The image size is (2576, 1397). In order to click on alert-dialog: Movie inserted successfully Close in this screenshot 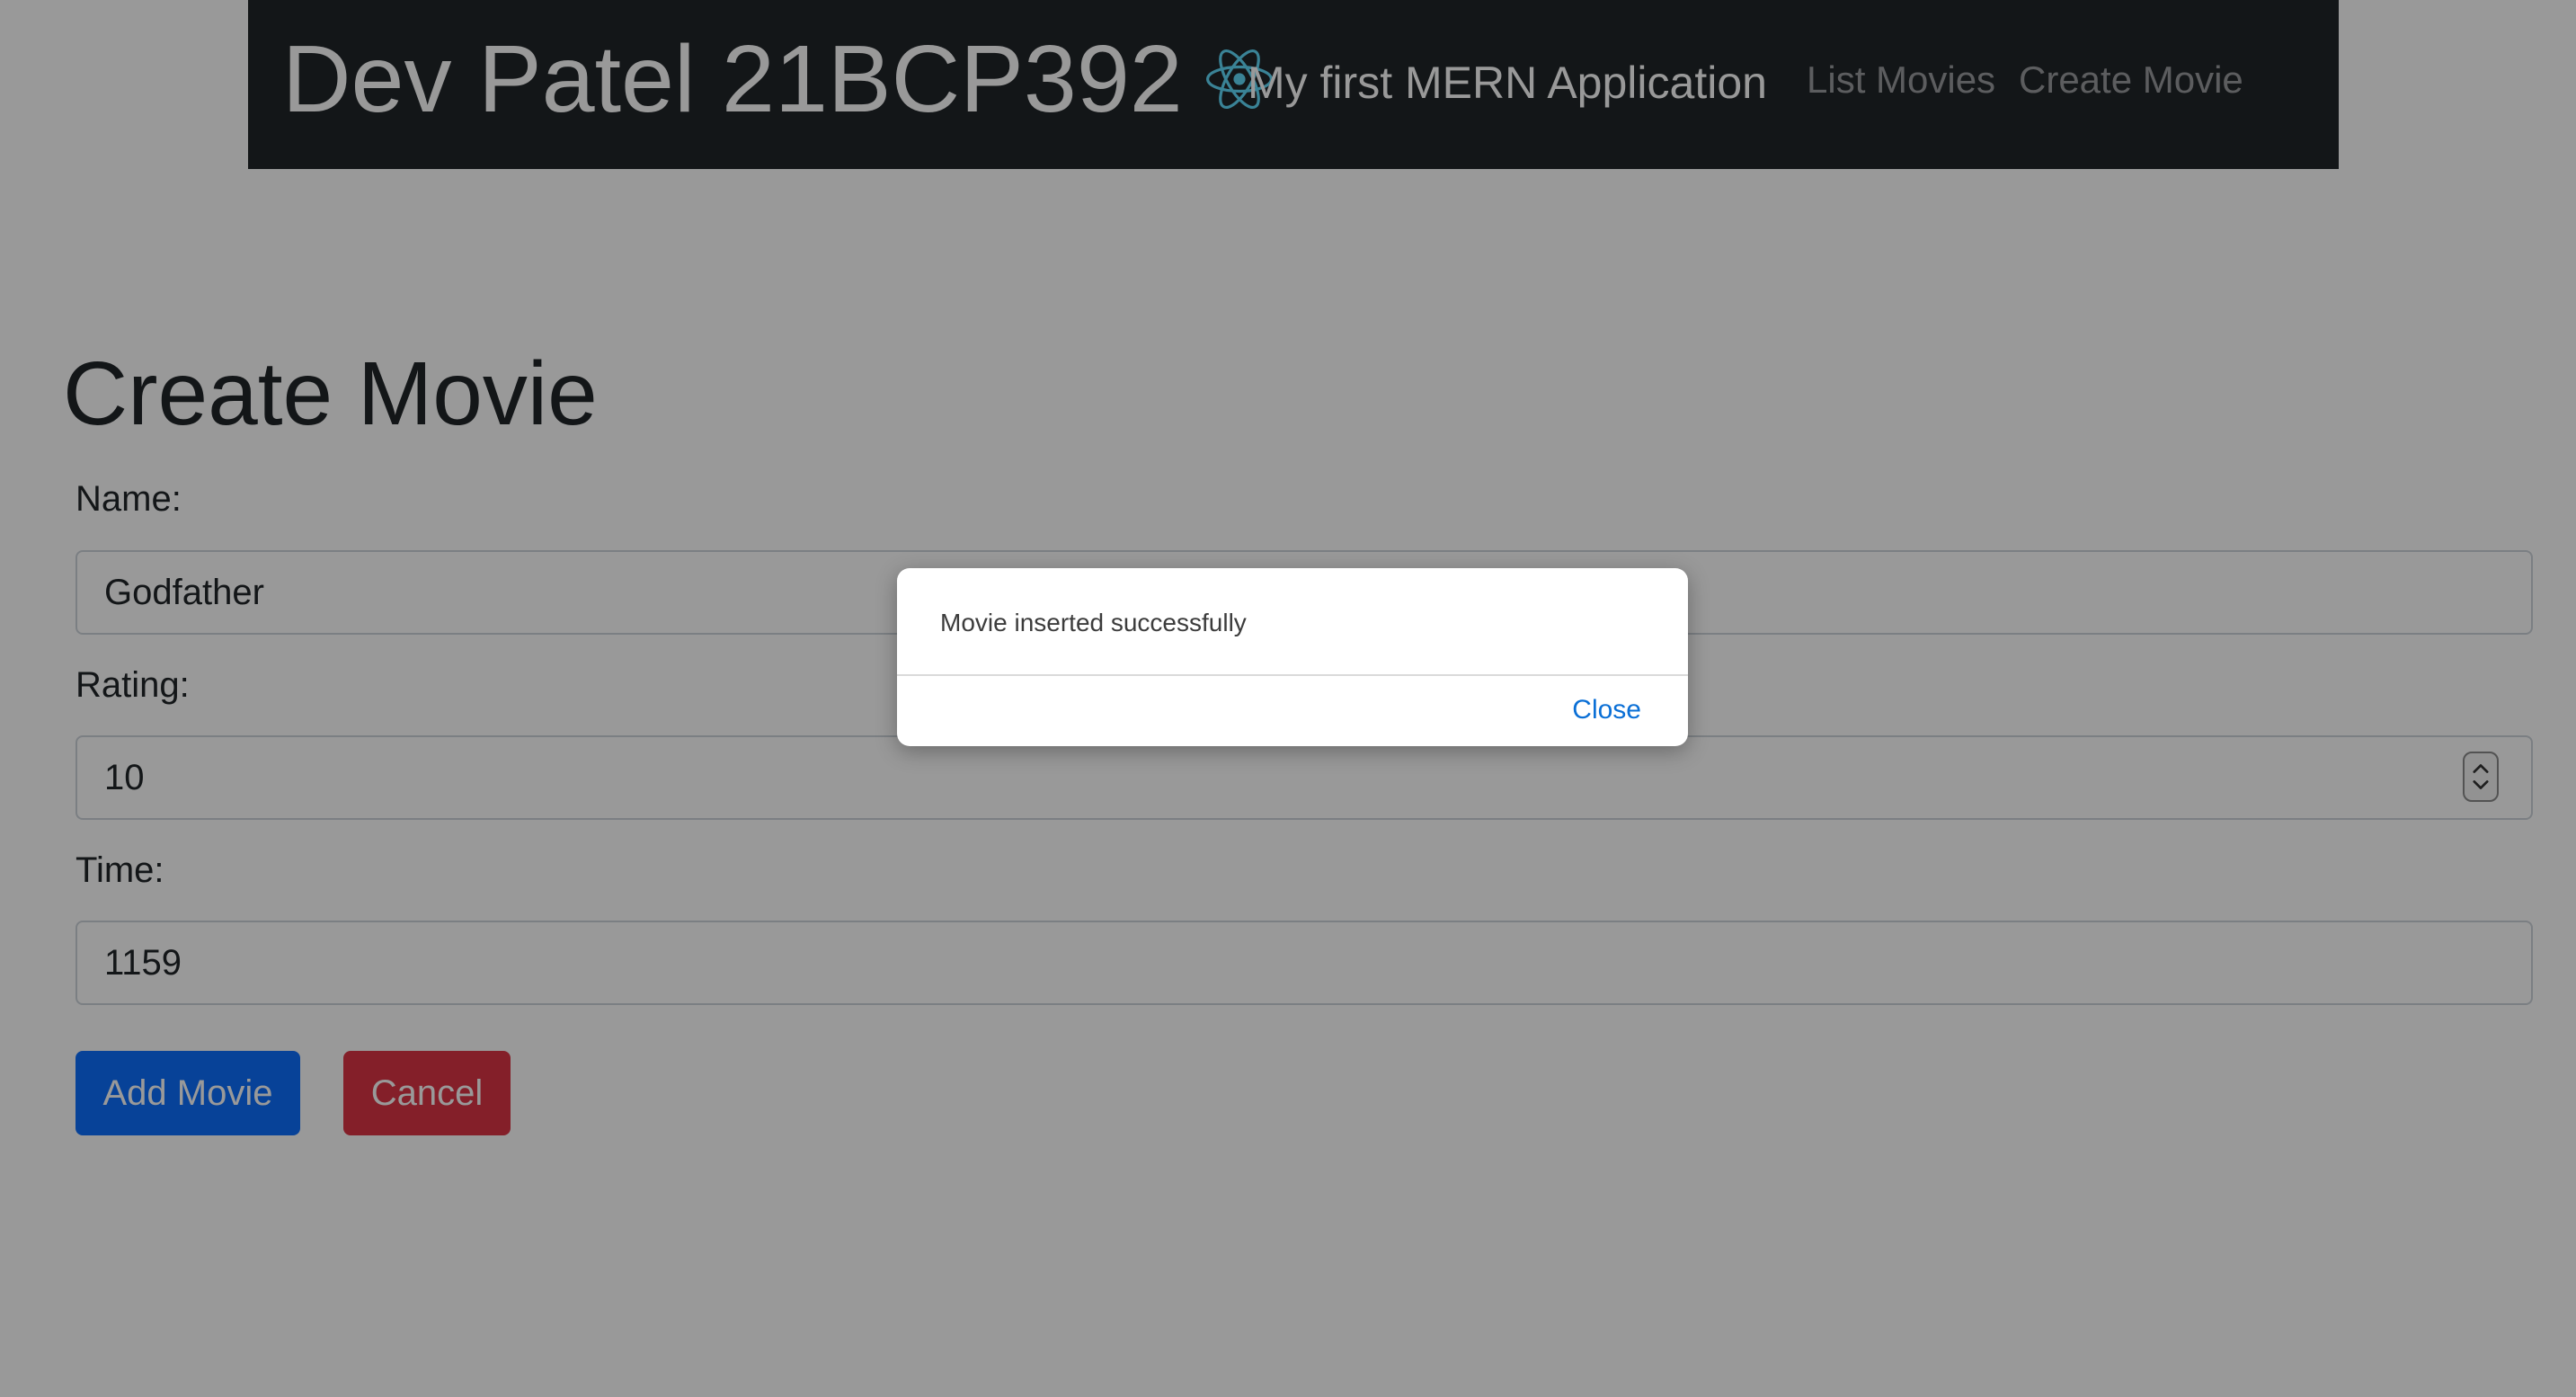, I will do `click(1292, 657)`.